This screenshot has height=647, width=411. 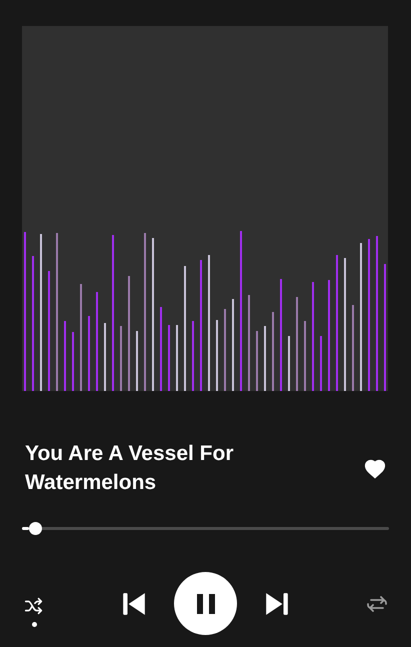 I want to click on previous-button, so click(x=134, y=603).